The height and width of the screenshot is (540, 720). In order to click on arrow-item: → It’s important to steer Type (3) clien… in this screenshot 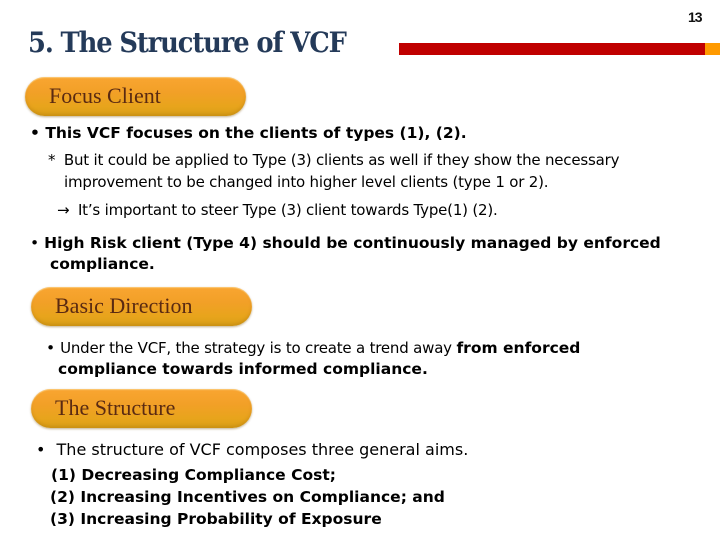, I will do `click(277, 210)`.